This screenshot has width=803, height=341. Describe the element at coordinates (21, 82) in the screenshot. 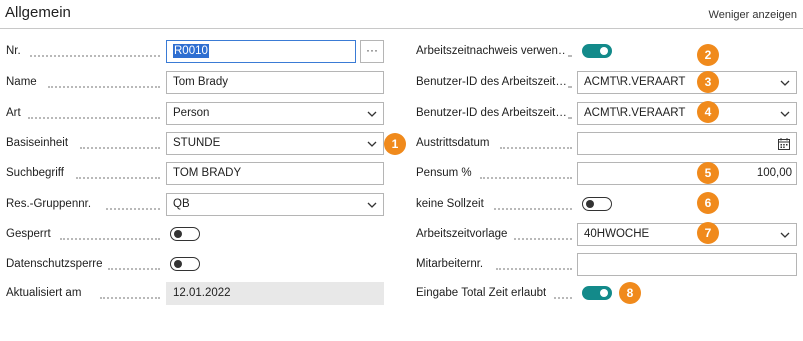

I see `field-label: Name` at that location.